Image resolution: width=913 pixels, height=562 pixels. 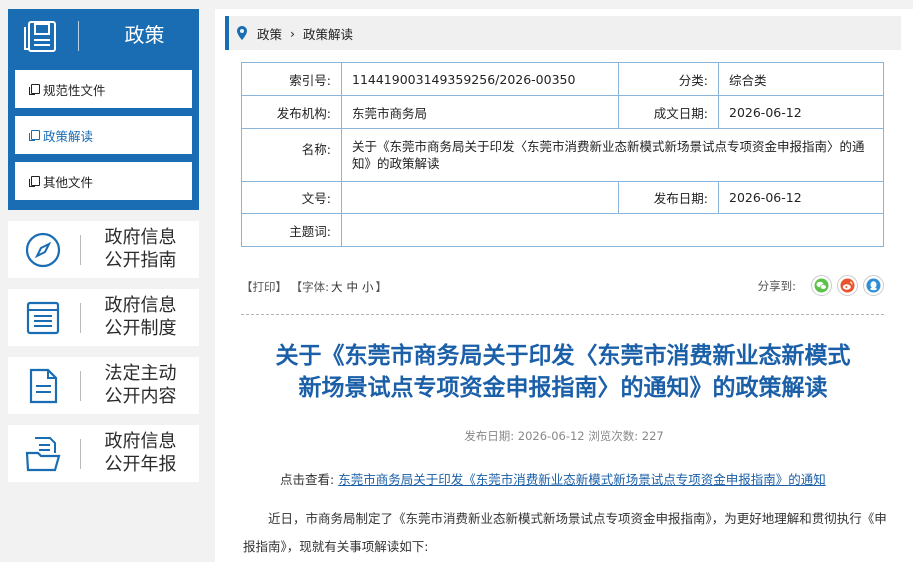 I want to click on meta-label: 发布机构:, so click(x=291, y=112).